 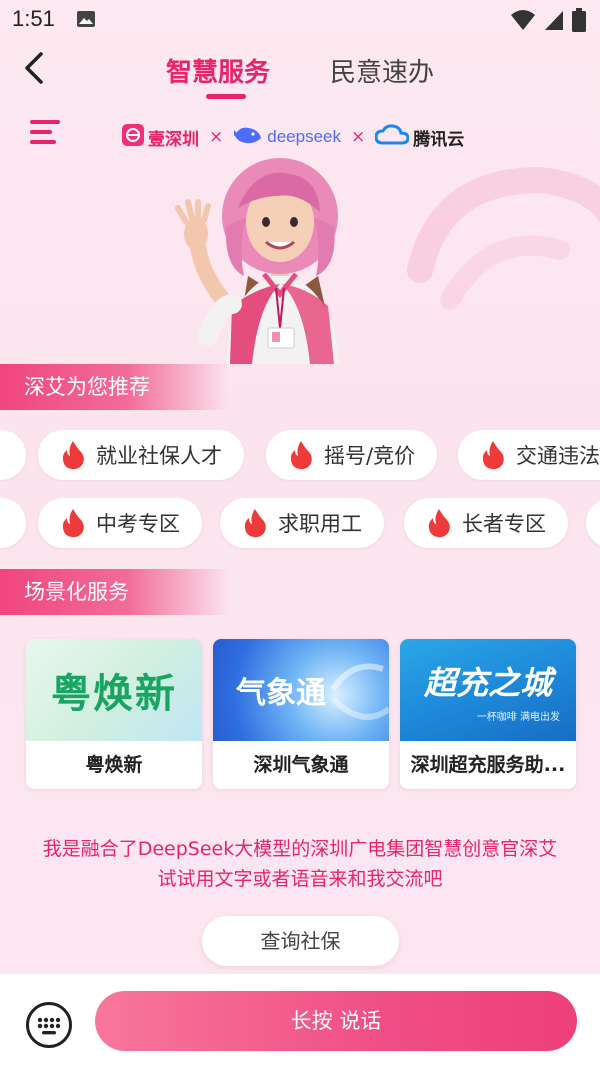 I want to click on keyboard-icon, so click(x=49, y=1026).